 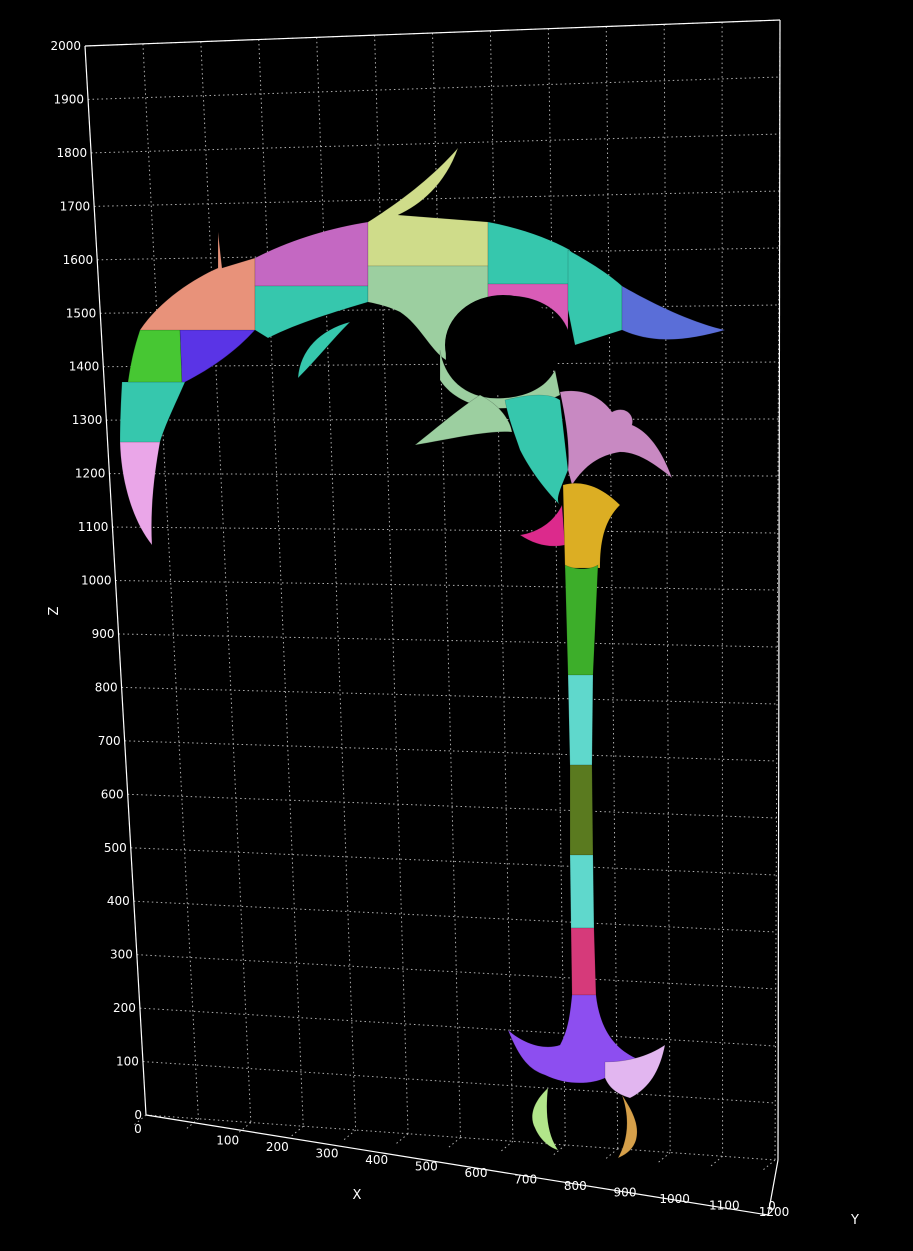 What do you see at coordinates (324, 350) in the screenshot?
I see `mesh-segment-blade-hook-teal` at bounding box center [324, 350].